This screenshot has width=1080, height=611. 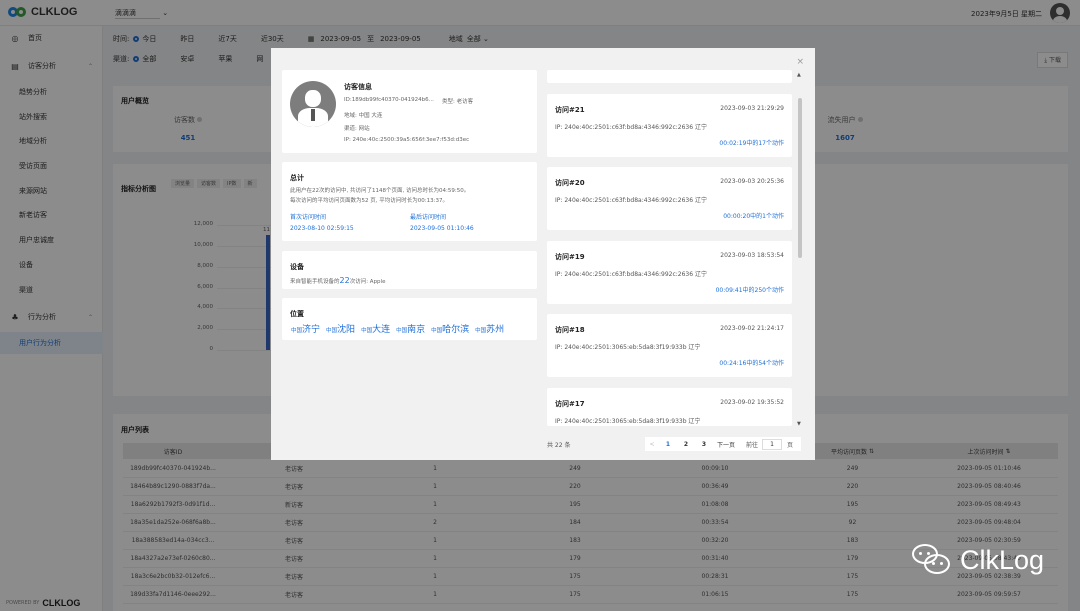 I want to click on goto-page-input: 1, so click(x=772, y=444).